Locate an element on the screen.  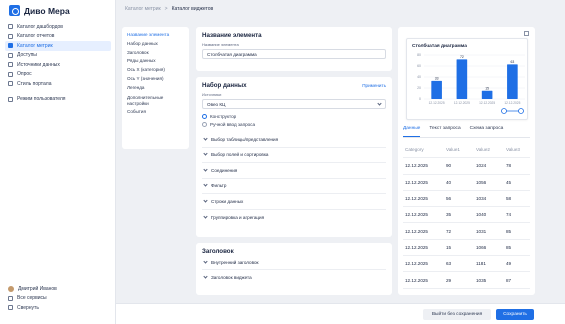
sidebar-bottom: Дмитрий Иванов Все сервисы Свернуть is located at coordinates (58, 298).